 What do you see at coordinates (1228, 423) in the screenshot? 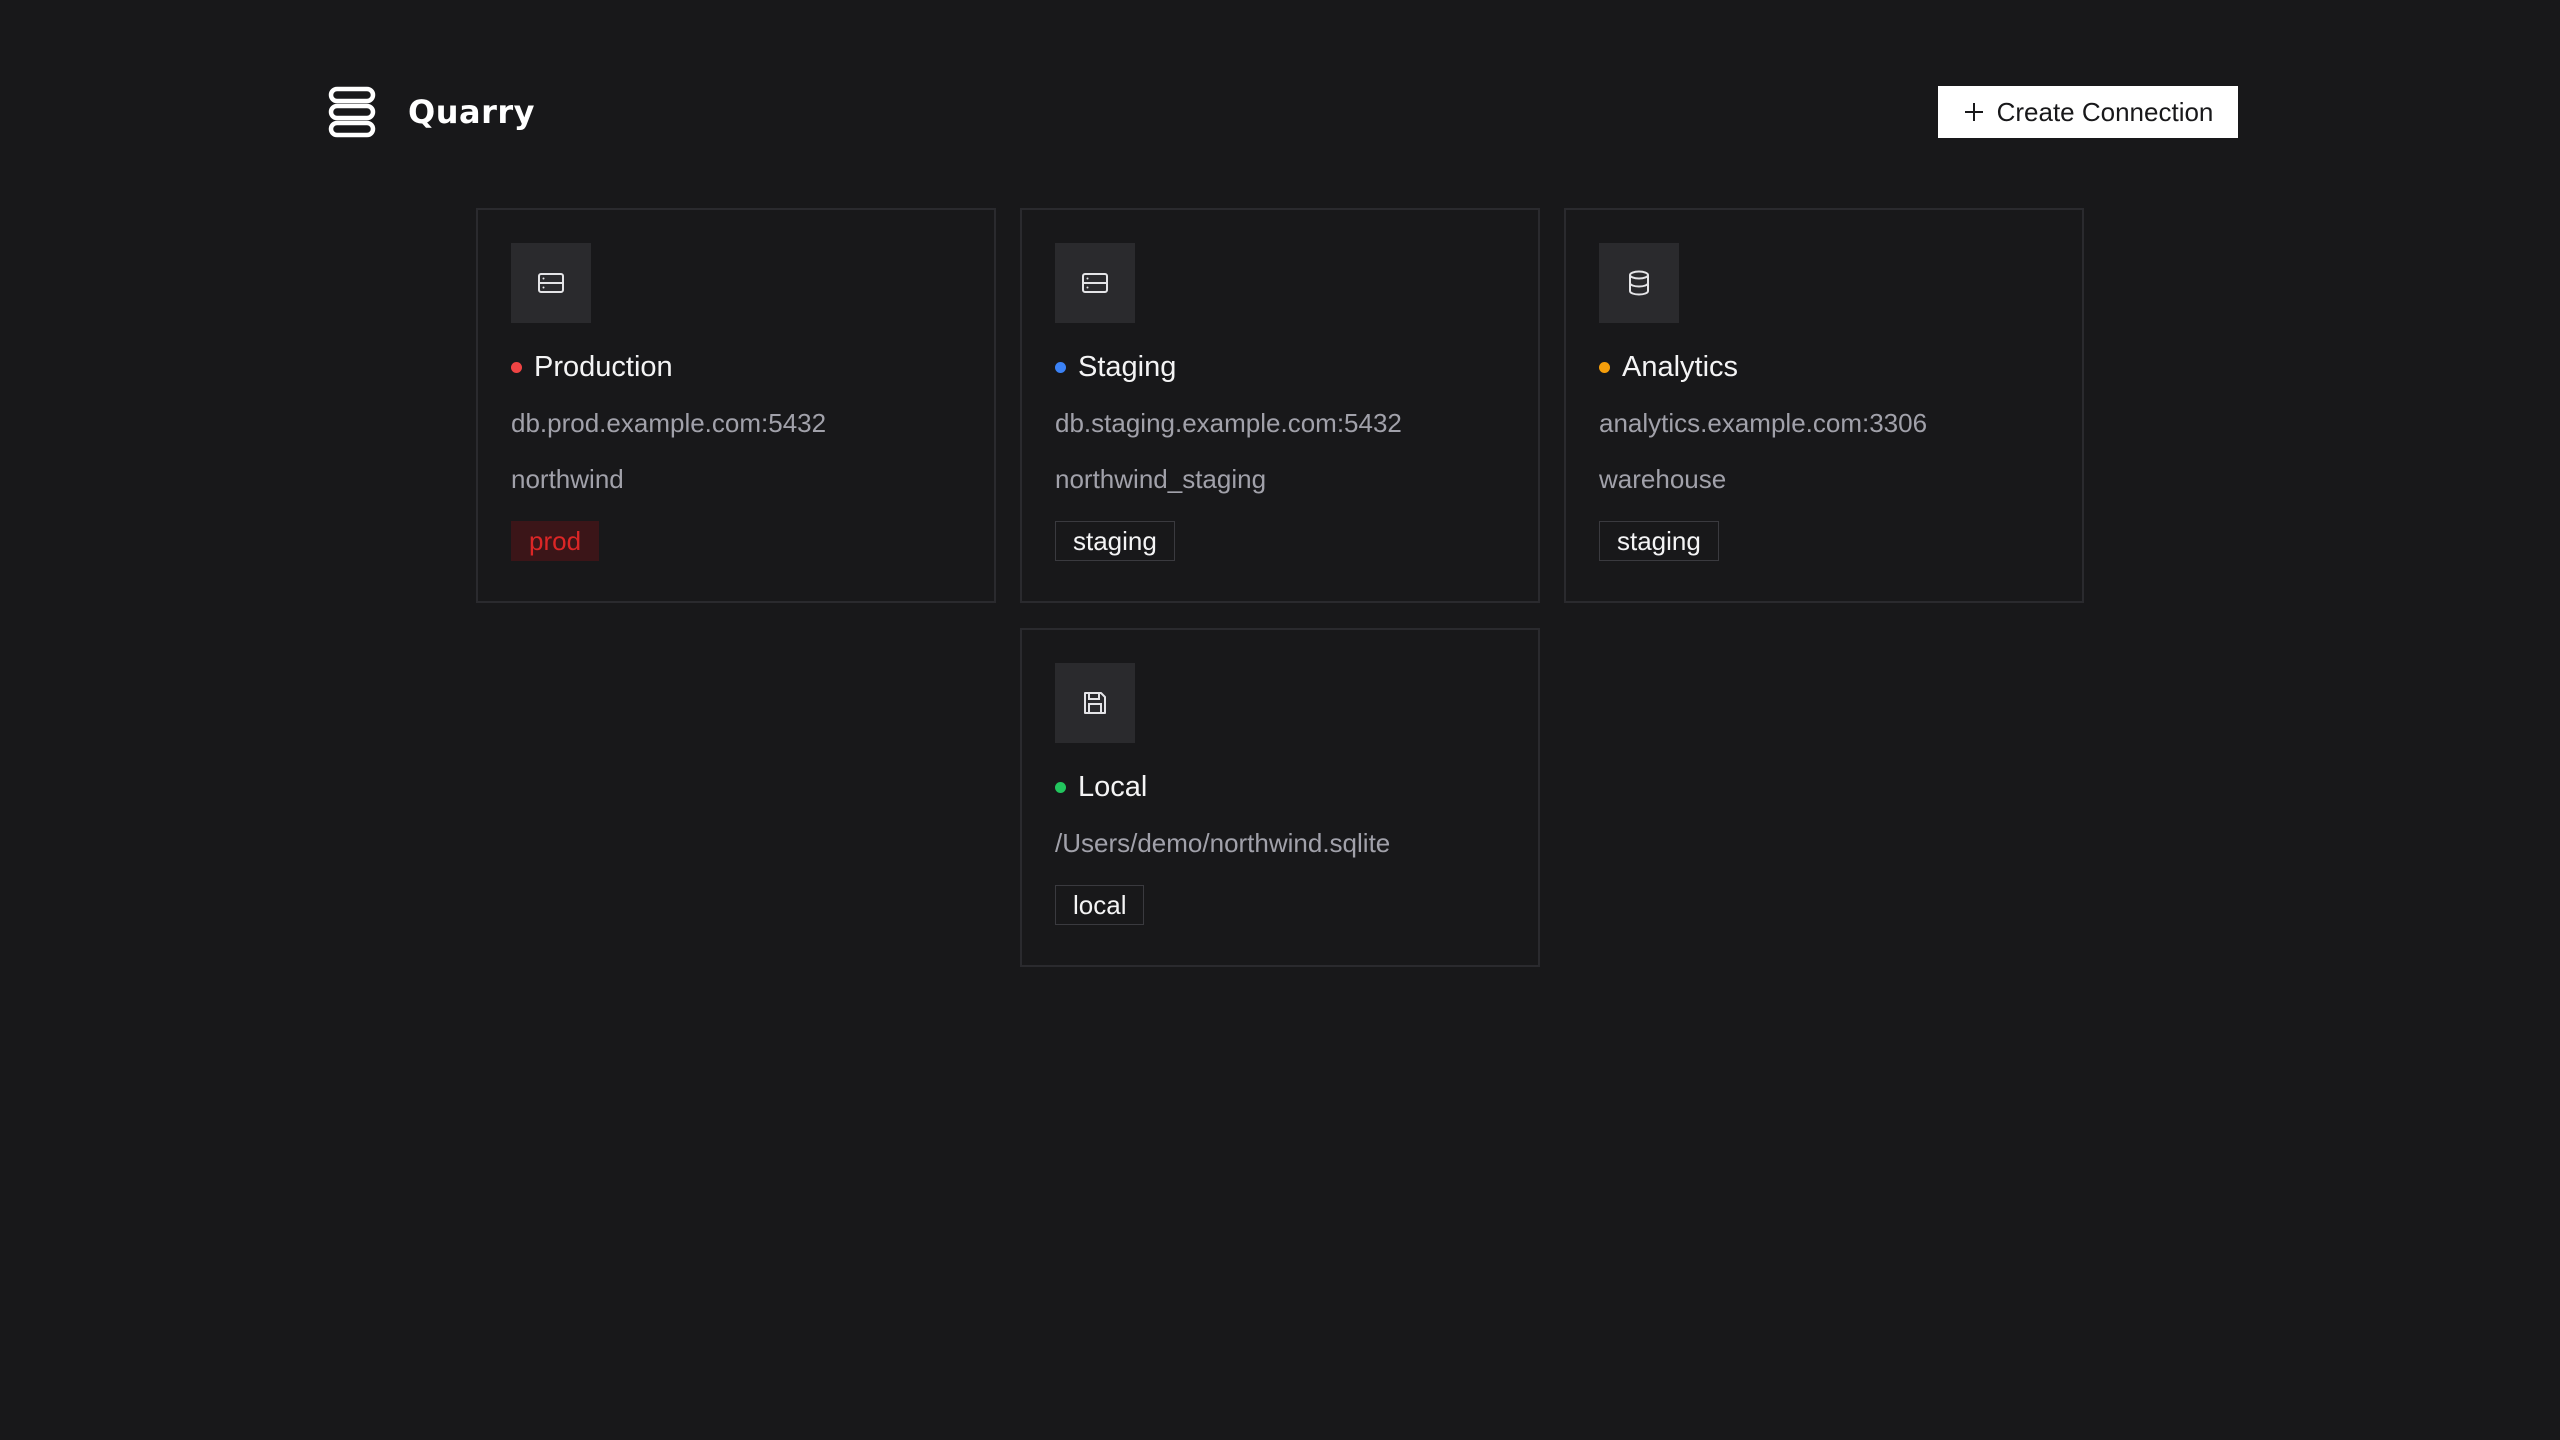
I see `connection-host: db.staging.example.com:5432` at bounding box center [1228, 423].